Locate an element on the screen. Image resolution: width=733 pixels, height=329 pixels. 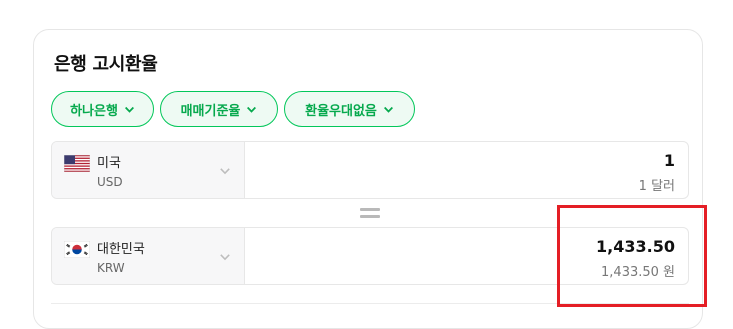
bank-select-chip: 하나은행 is located at coordinates (102, 109).